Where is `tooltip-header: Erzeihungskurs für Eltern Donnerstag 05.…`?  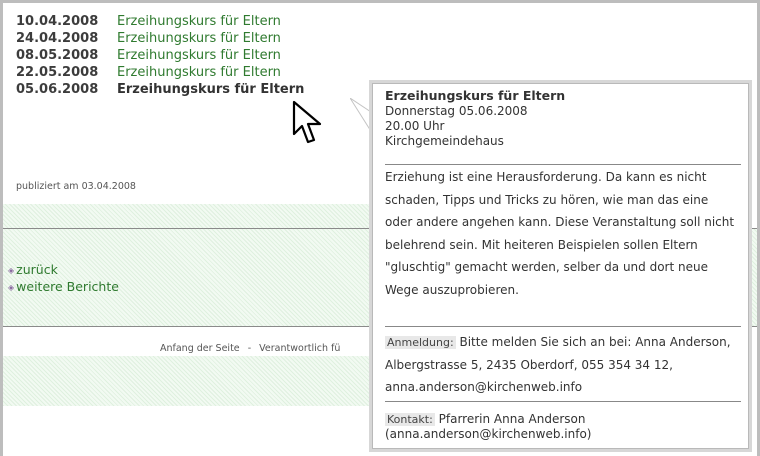
tooltip-header: Erzeihungskurs für Eltern Donnerstag 05.… is located at coordinates (561, 126).